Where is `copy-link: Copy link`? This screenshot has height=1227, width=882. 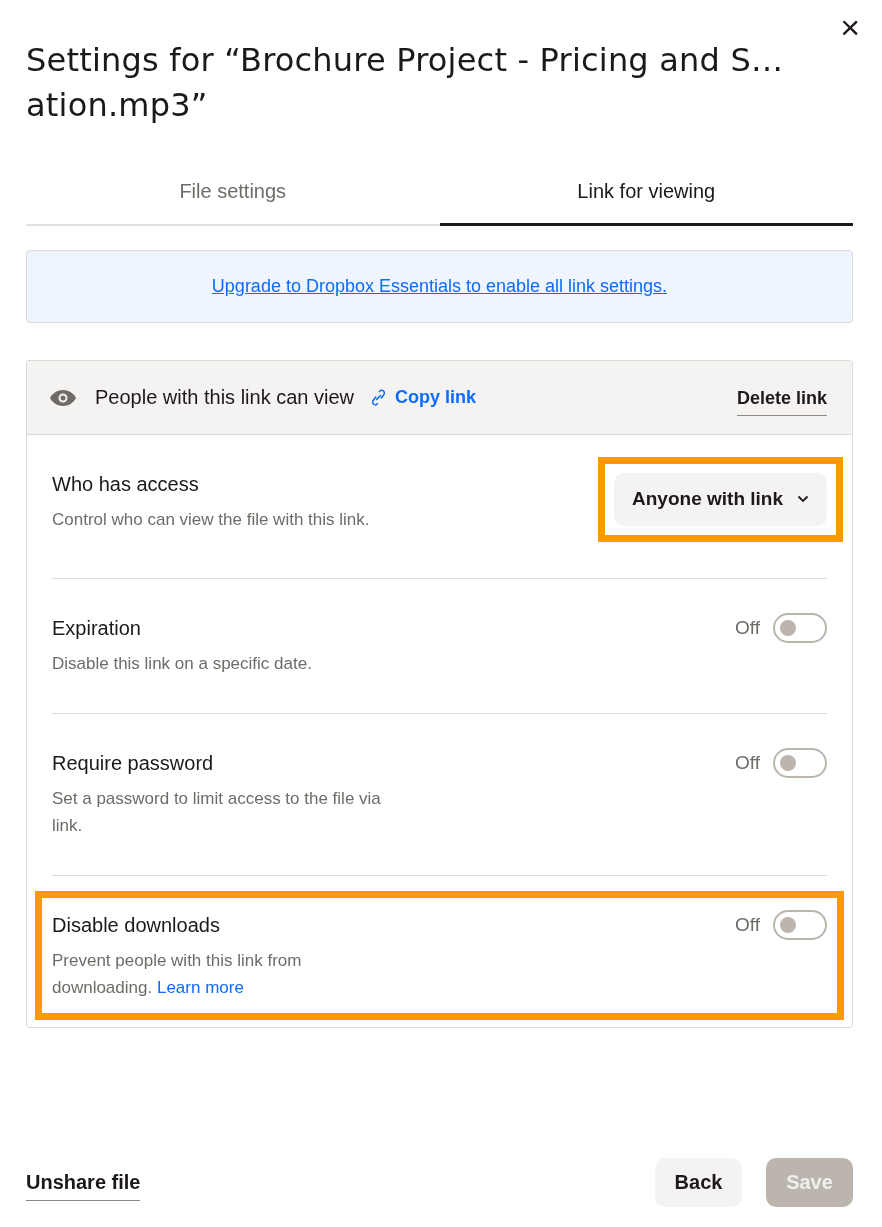
copy-link: Copy link is located at coordinates (424, 397).